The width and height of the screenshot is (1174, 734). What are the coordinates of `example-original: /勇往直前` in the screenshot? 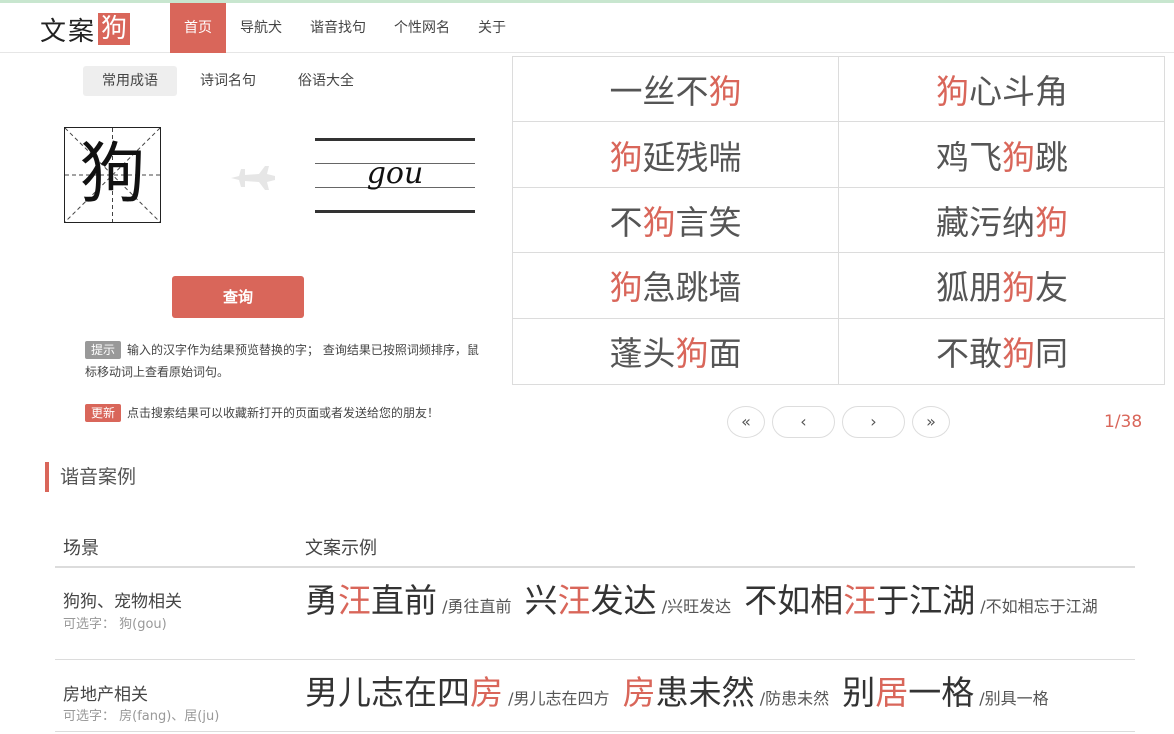 It's located at (477, 606).